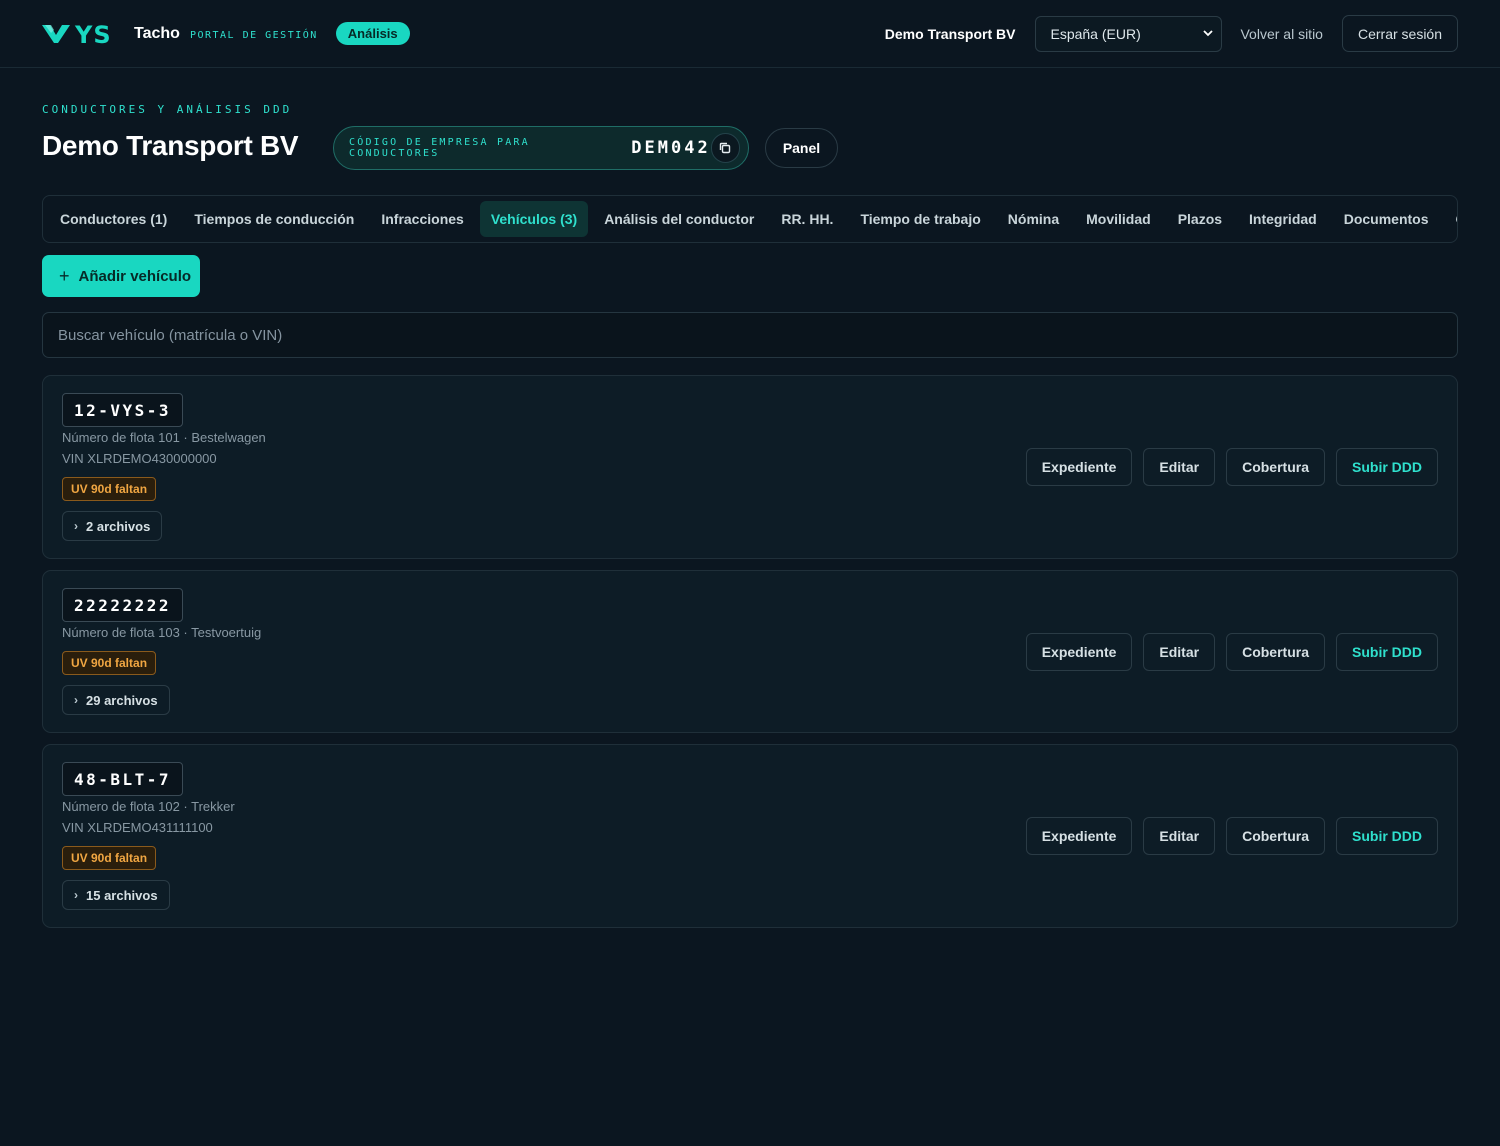  Describe the element at coordinates (123, 410) in the screenshot. I see `vehicle-plate: 12-VYS-3` at that location.